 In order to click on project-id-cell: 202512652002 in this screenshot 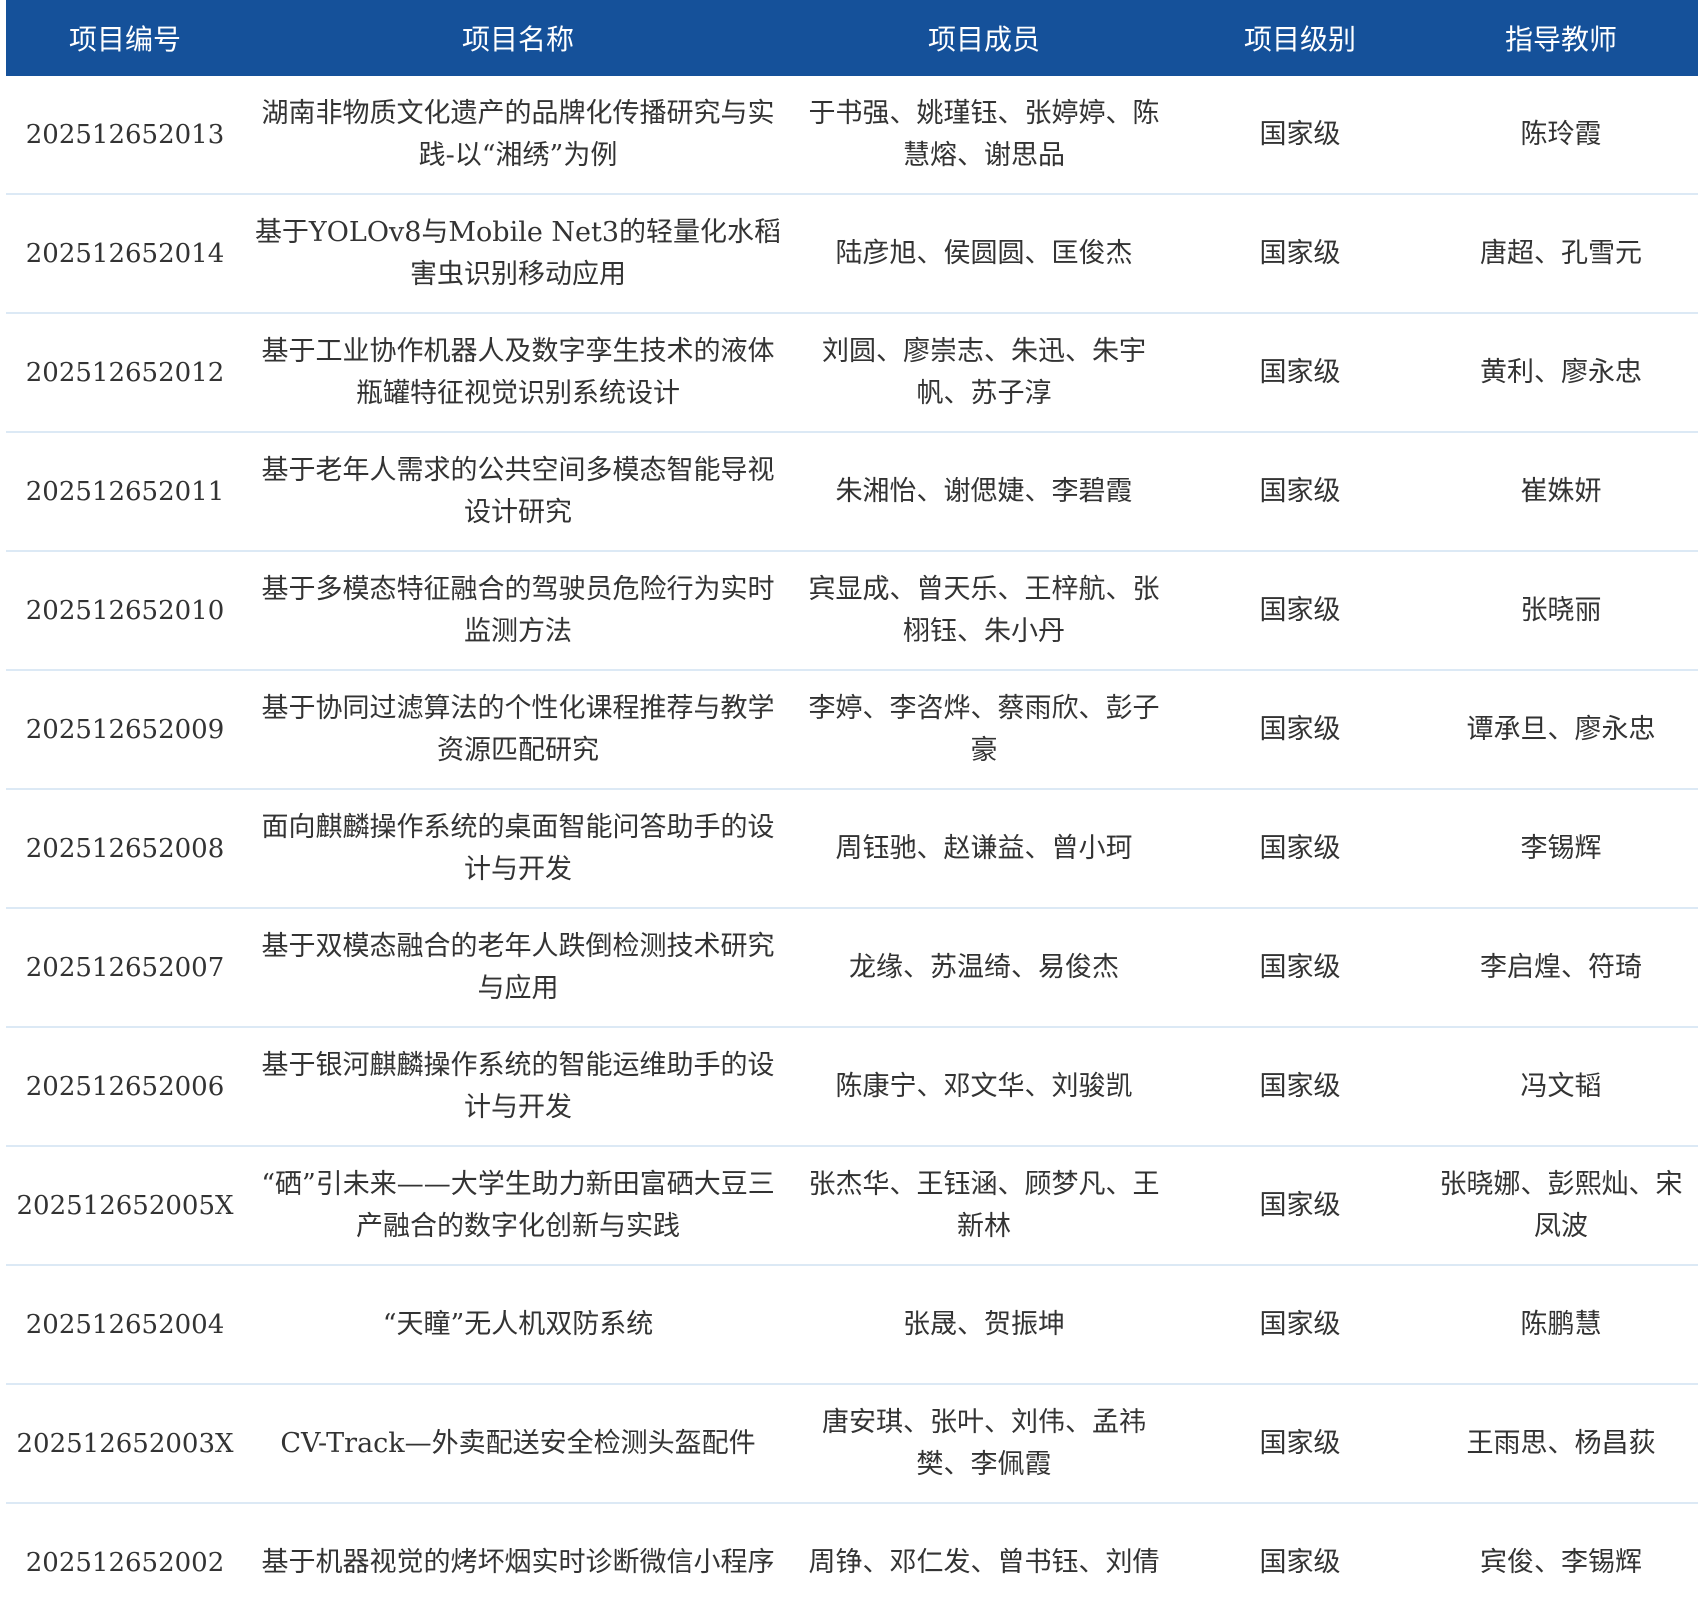, I will do `click(125, 1562)`.